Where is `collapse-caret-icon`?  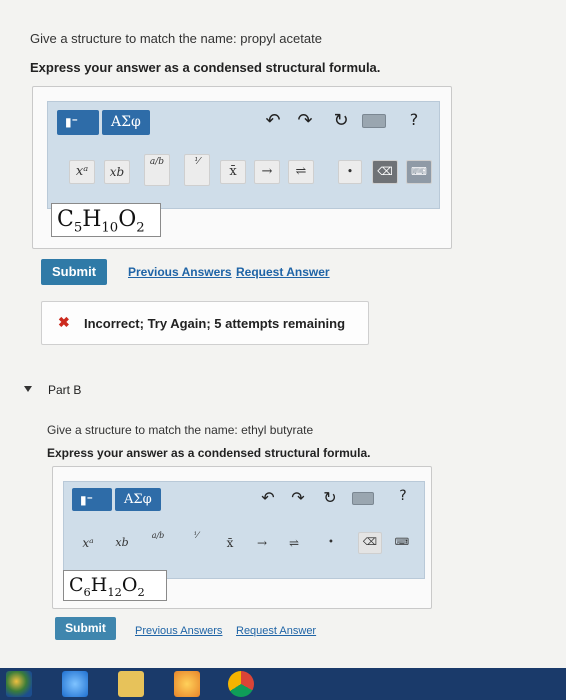 collapse-caret-icon is located at coordinates (28, 389).